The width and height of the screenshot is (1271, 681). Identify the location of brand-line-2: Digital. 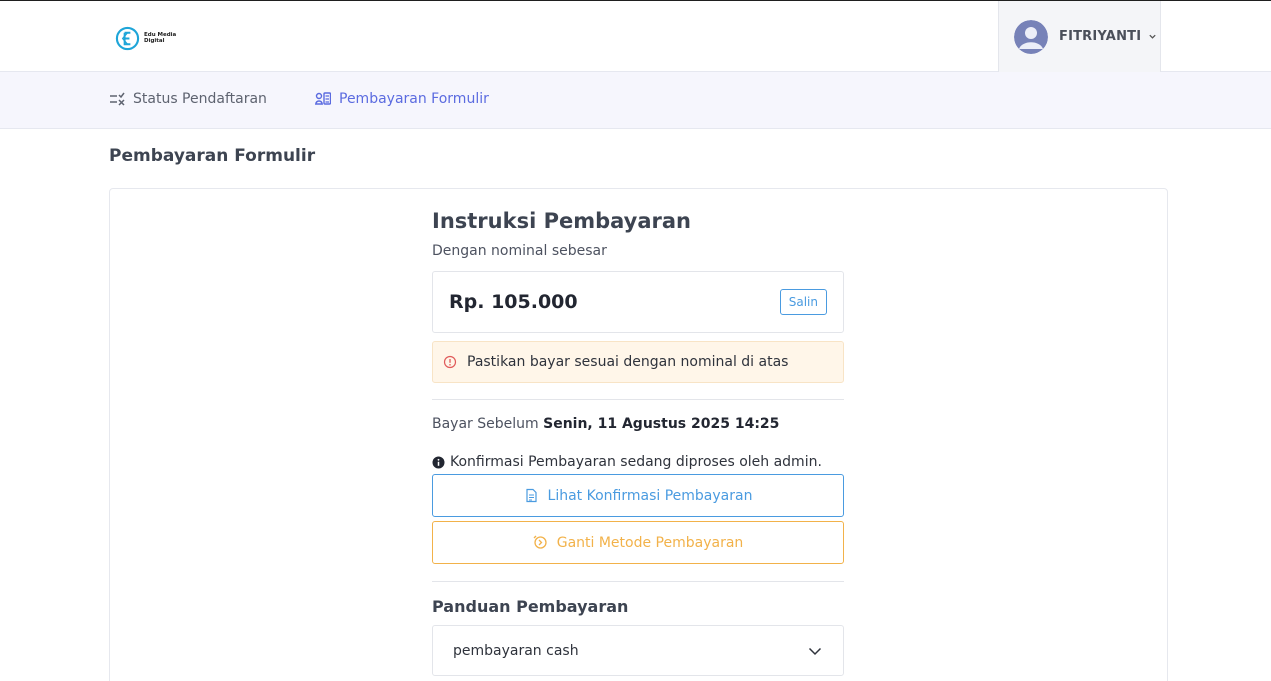
(154, 41).